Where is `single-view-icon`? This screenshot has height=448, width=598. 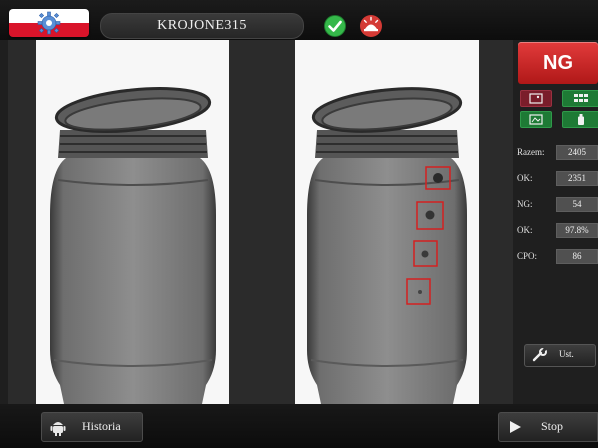 single-view-icon is located at coordinates (536, 98).